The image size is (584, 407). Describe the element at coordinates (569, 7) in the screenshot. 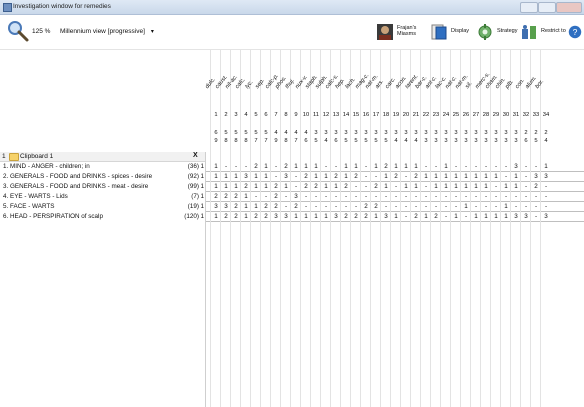

I see `close-window-button` at that location.